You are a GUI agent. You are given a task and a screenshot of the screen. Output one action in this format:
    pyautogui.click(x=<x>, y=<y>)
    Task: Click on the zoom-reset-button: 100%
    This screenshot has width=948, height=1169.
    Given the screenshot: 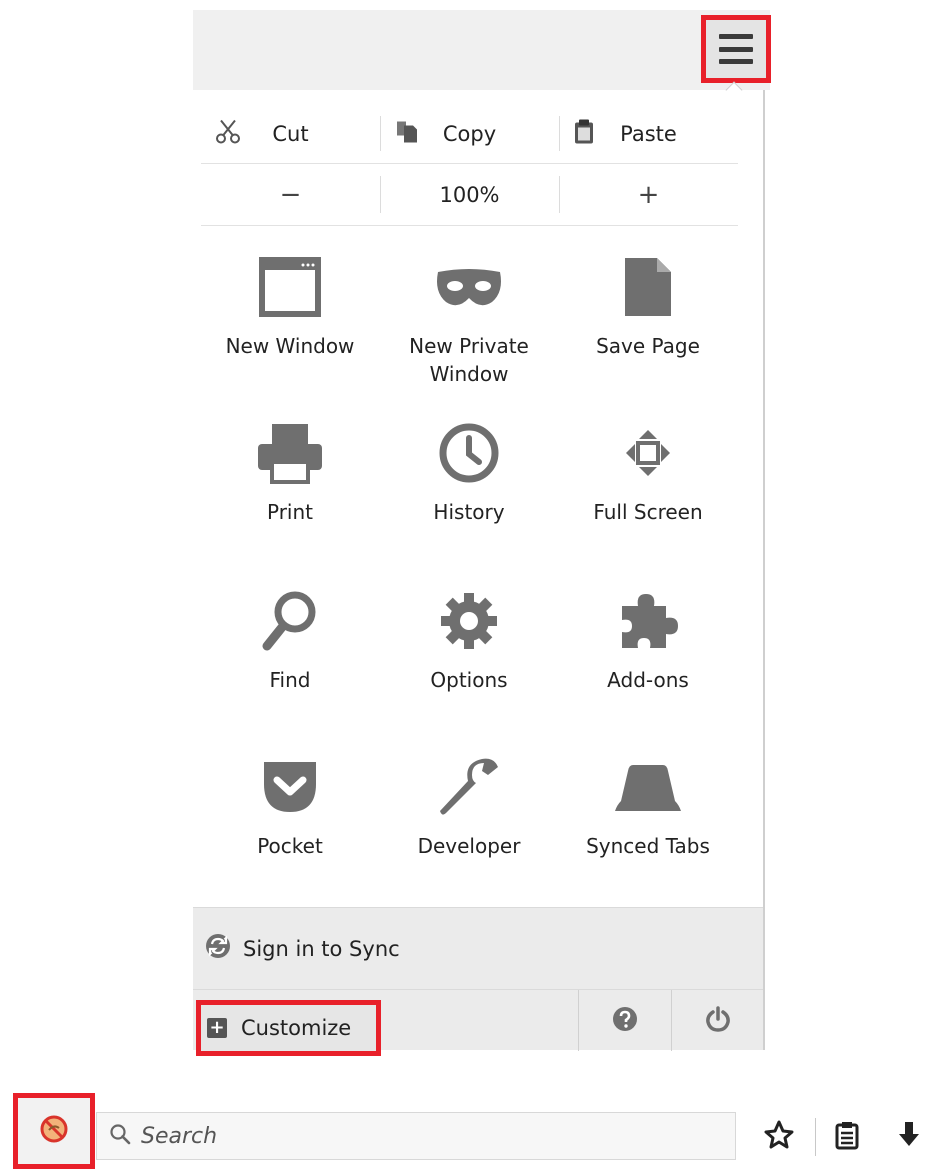 What is the action you would take?
    pyautogui.click(x=469, y=194)
    